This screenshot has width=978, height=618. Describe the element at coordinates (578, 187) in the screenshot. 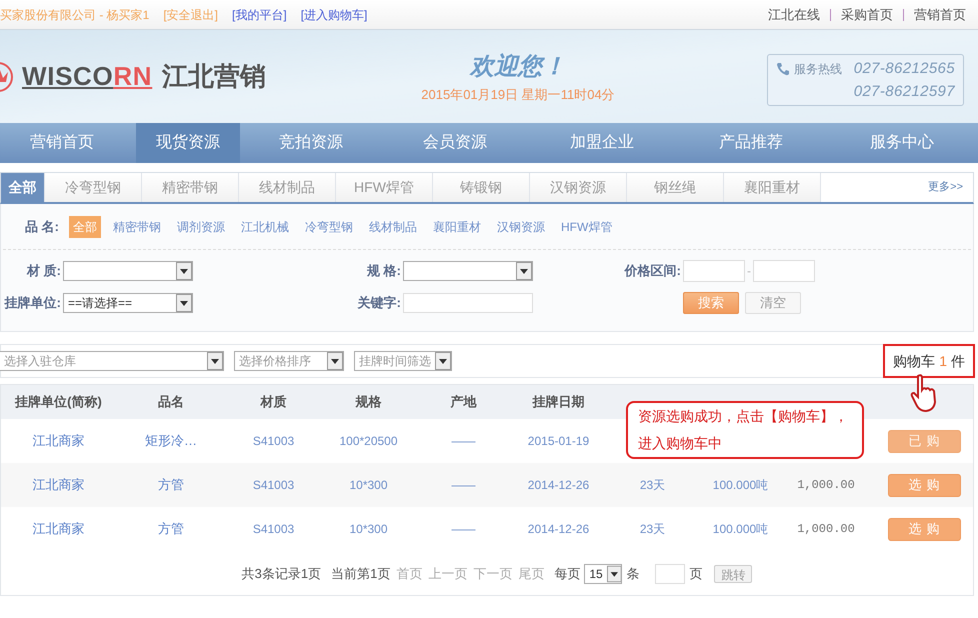

I see `category-tab: 汉钢资源` at that location.